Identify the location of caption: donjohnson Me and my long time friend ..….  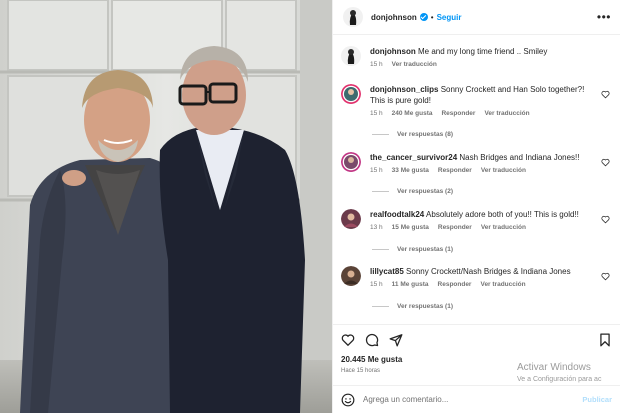
(476, 57).